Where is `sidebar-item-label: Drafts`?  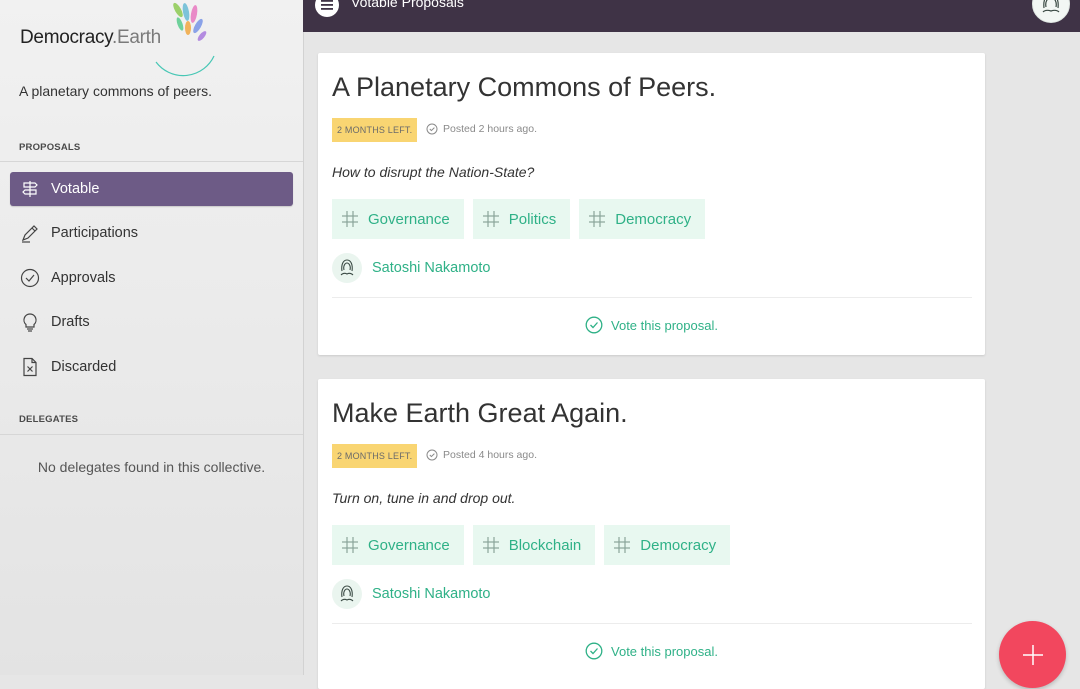 sidebar-item-label: Drafts is located at coordinates (70, 322).